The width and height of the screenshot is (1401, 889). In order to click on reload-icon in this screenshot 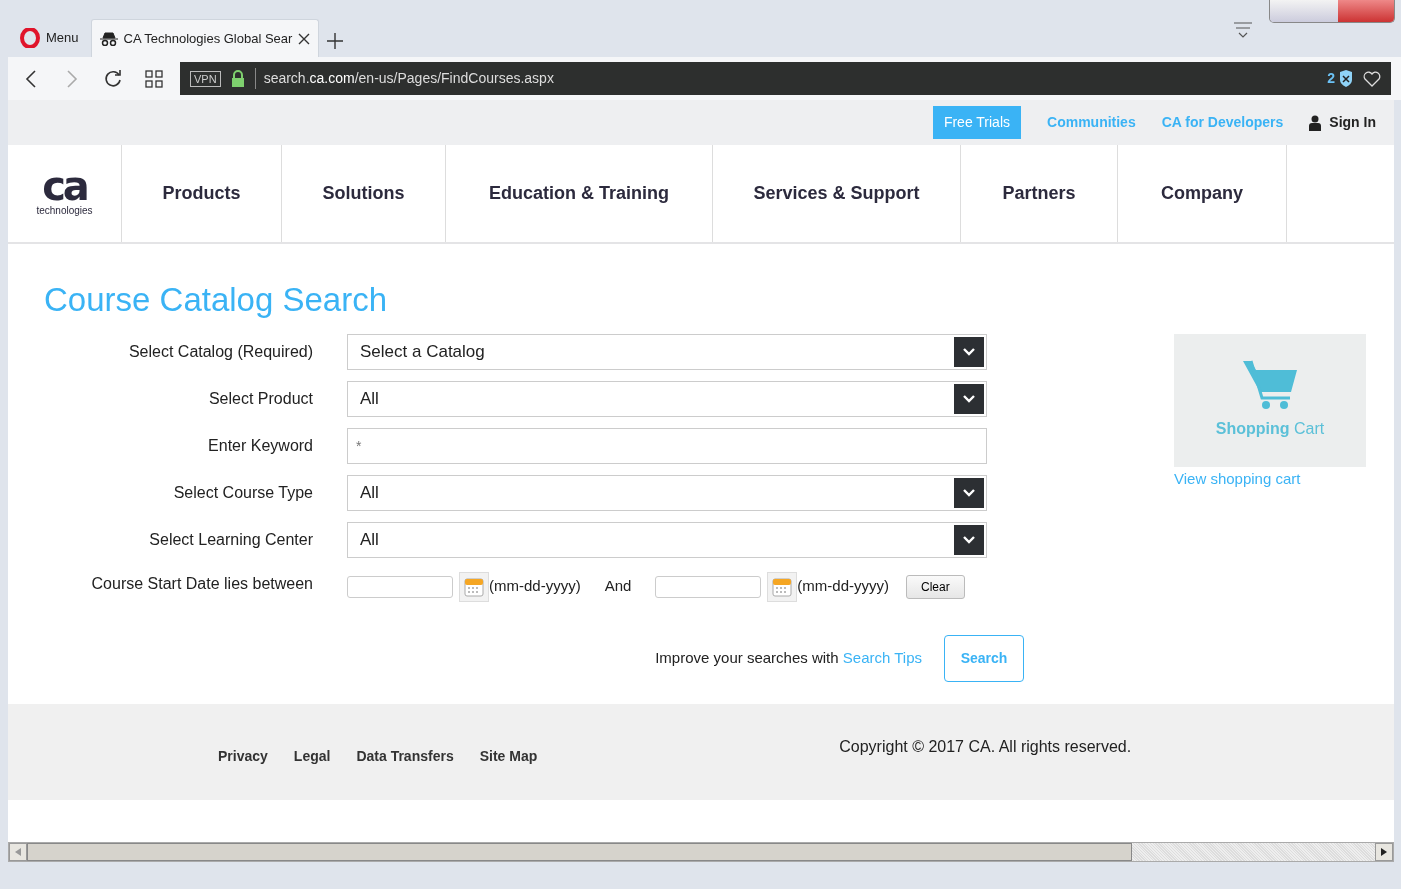, I will do `click(113, 78)`.